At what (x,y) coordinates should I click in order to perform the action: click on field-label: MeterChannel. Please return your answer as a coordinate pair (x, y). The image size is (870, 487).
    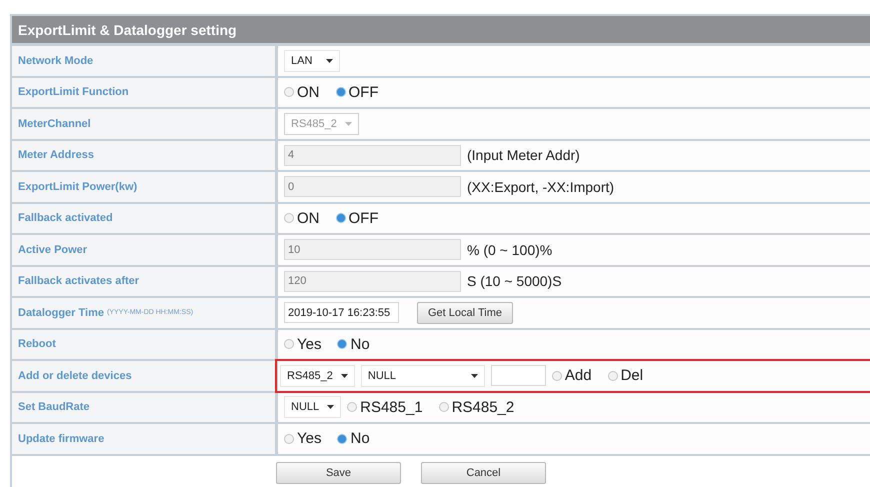
    Looking at the image, I should click on (54, 124).